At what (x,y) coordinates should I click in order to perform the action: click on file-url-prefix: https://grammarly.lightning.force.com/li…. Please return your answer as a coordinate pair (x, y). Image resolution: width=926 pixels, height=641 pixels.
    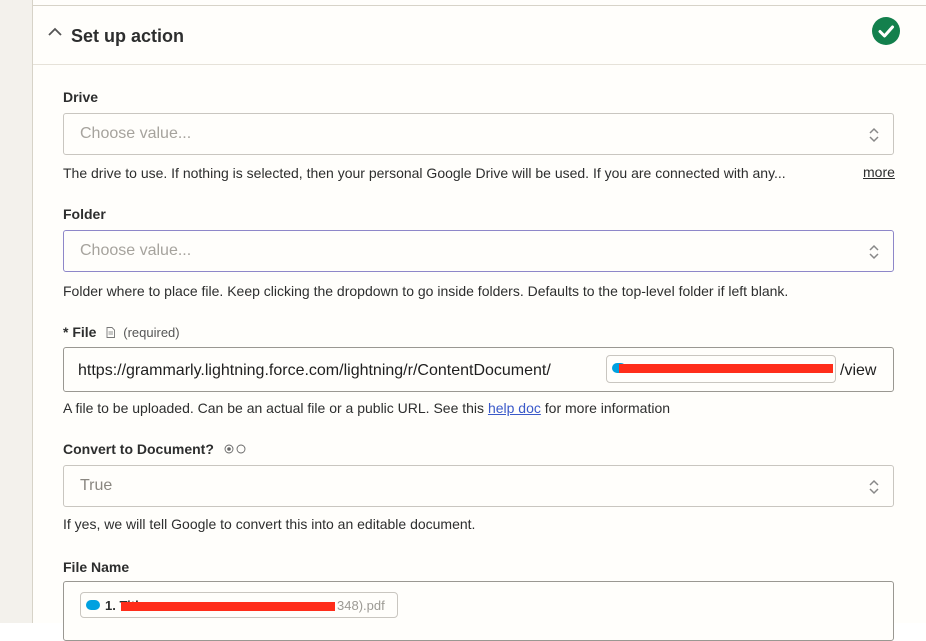
    Looking at the image, I should click on (314, 370).